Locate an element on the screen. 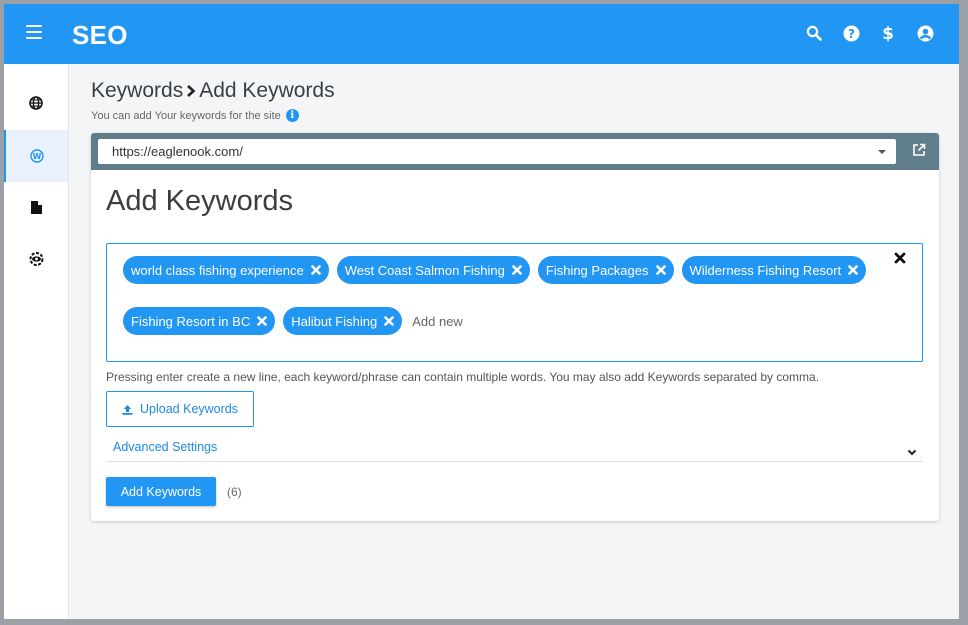 The width and height of the screenshot is (968, 625). add-keyword-input is located at coordinates (470, 321).